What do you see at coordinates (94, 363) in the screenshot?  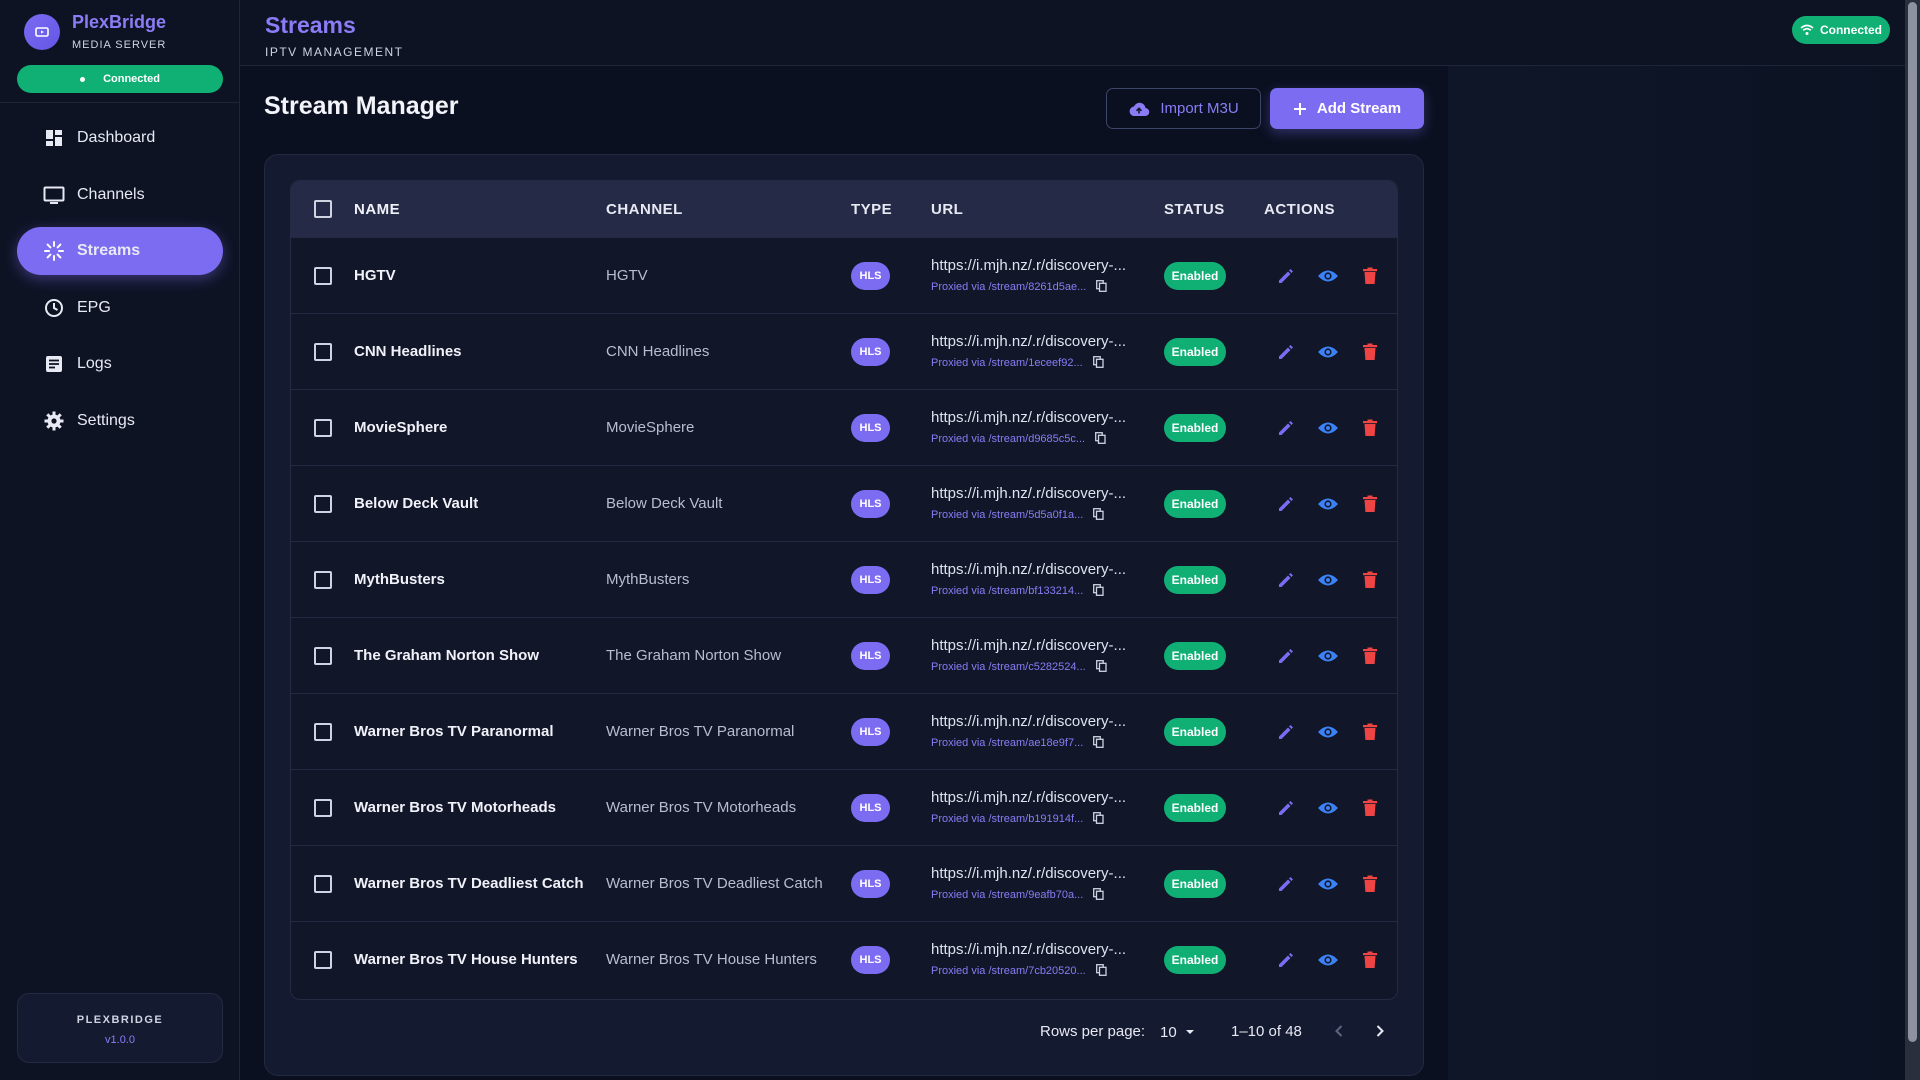 I see `sidebar-item-label: Logs` at bounding box center [94, 363].